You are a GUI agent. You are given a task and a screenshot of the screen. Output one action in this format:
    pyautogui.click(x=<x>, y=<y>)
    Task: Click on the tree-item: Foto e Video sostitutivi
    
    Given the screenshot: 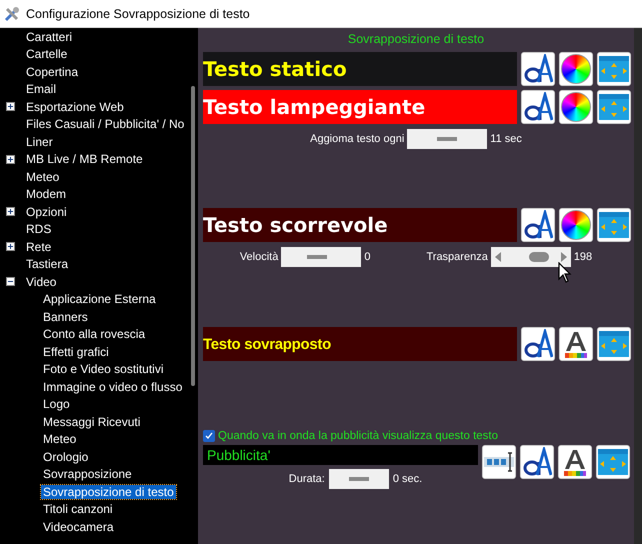 What is the action you would take?
    pyautogui.click(x=103, y=369)
    